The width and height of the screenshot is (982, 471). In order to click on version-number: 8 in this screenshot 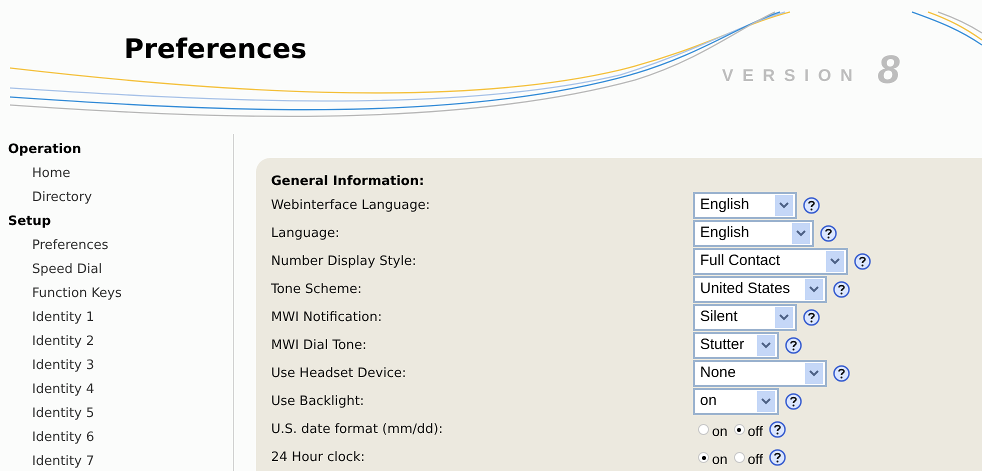, I will do `click(889, 70)`.